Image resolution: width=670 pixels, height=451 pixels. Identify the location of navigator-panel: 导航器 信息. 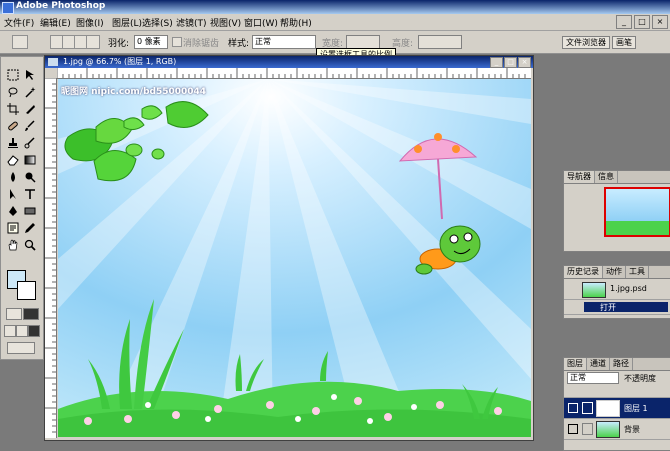
(616, 211).